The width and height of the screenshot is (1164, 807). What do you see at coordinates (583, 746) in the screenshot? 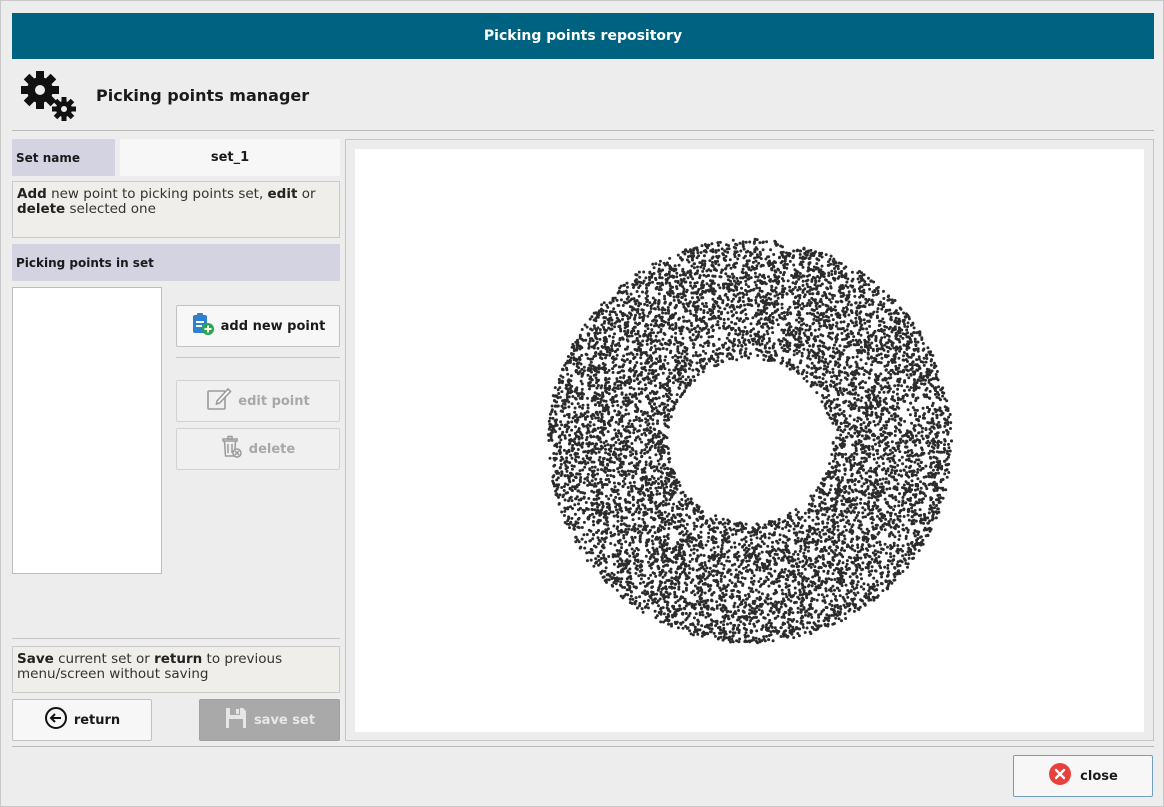
I see `footer-divider` at bounding box center [583, 746].